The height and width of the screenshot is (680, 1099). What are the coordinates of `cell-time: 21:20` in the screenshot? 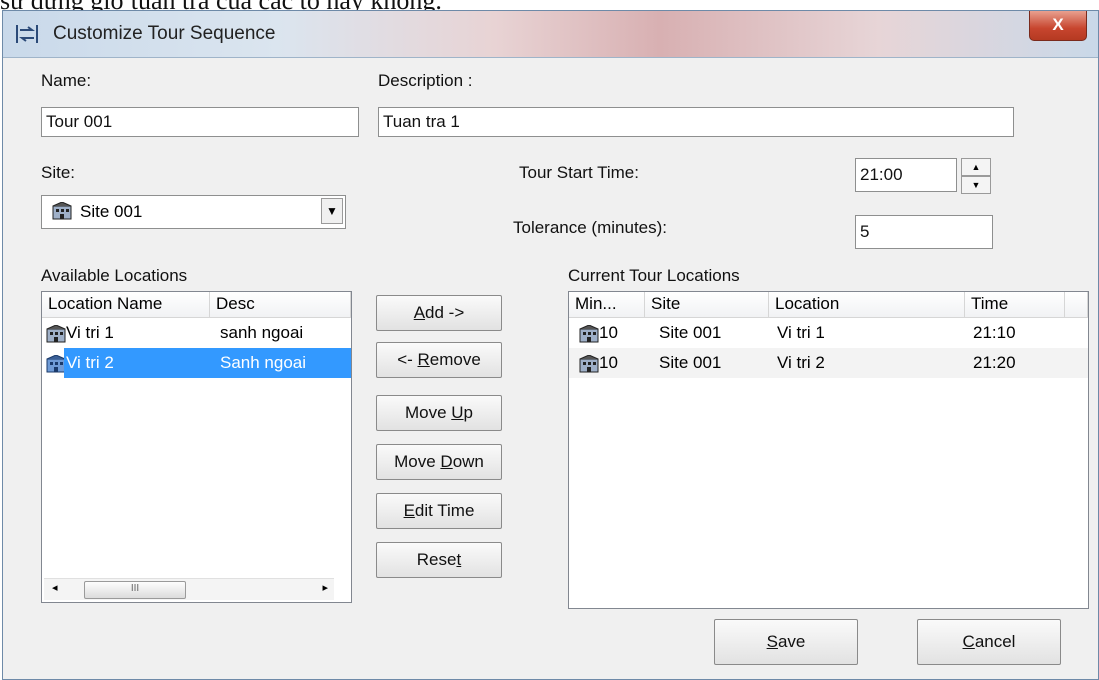 It's located at (994, 362).